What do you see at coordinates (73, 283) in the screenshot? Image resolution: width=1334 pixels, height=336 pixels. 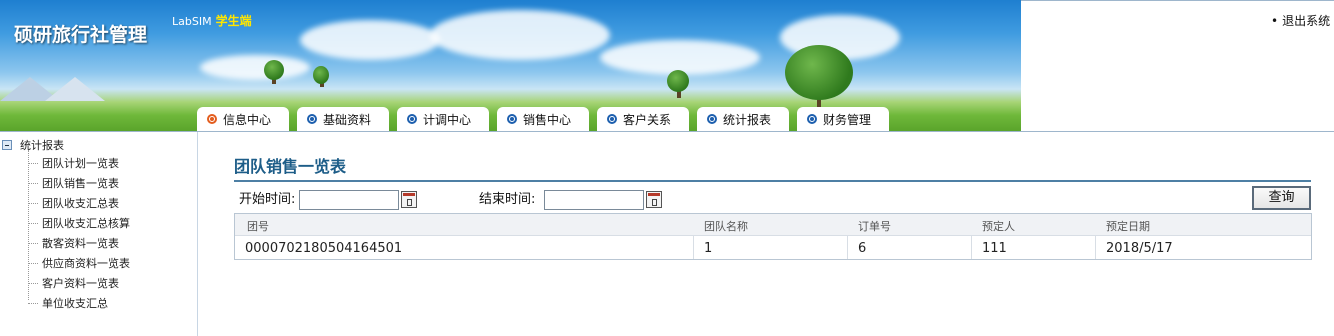 I see `sidebar-item-customers: 客户资料一览表` at bounding box center [73, 283].